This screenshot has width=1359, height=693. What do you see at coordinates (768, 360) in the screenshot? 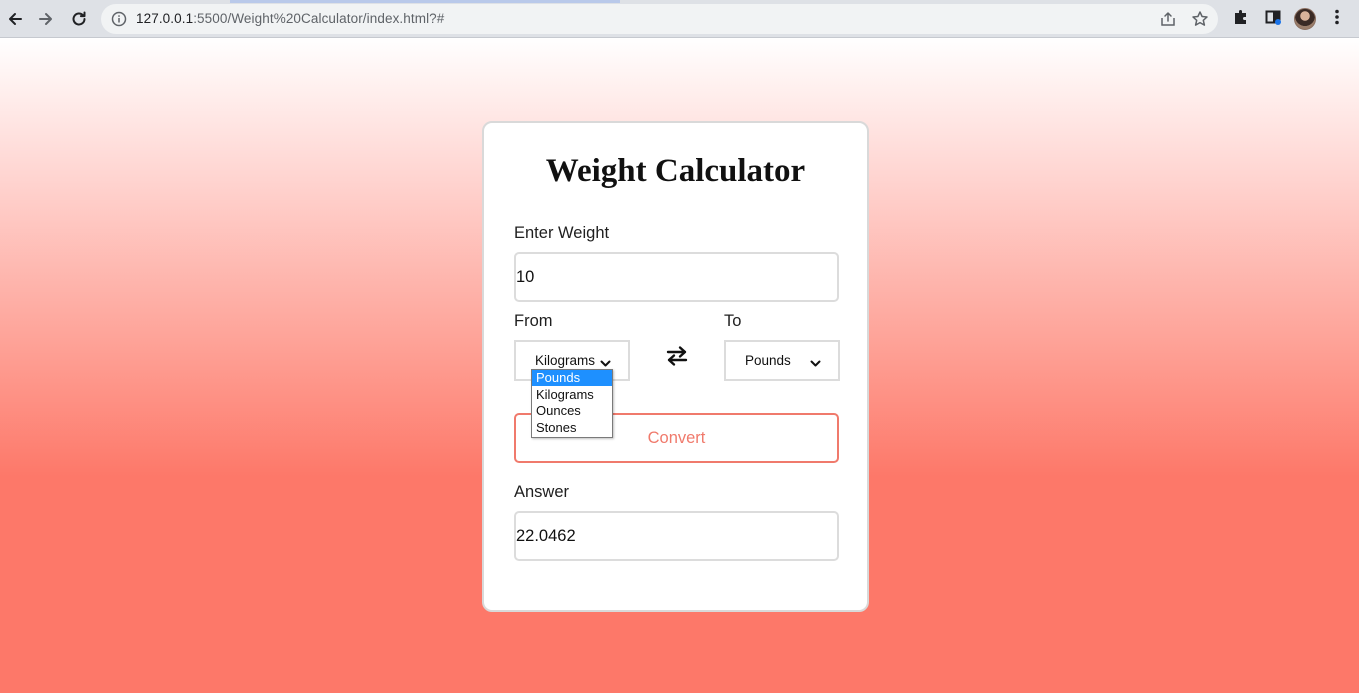
I see `to-unit-selected: Pounds` at bounding box center [768, 360].